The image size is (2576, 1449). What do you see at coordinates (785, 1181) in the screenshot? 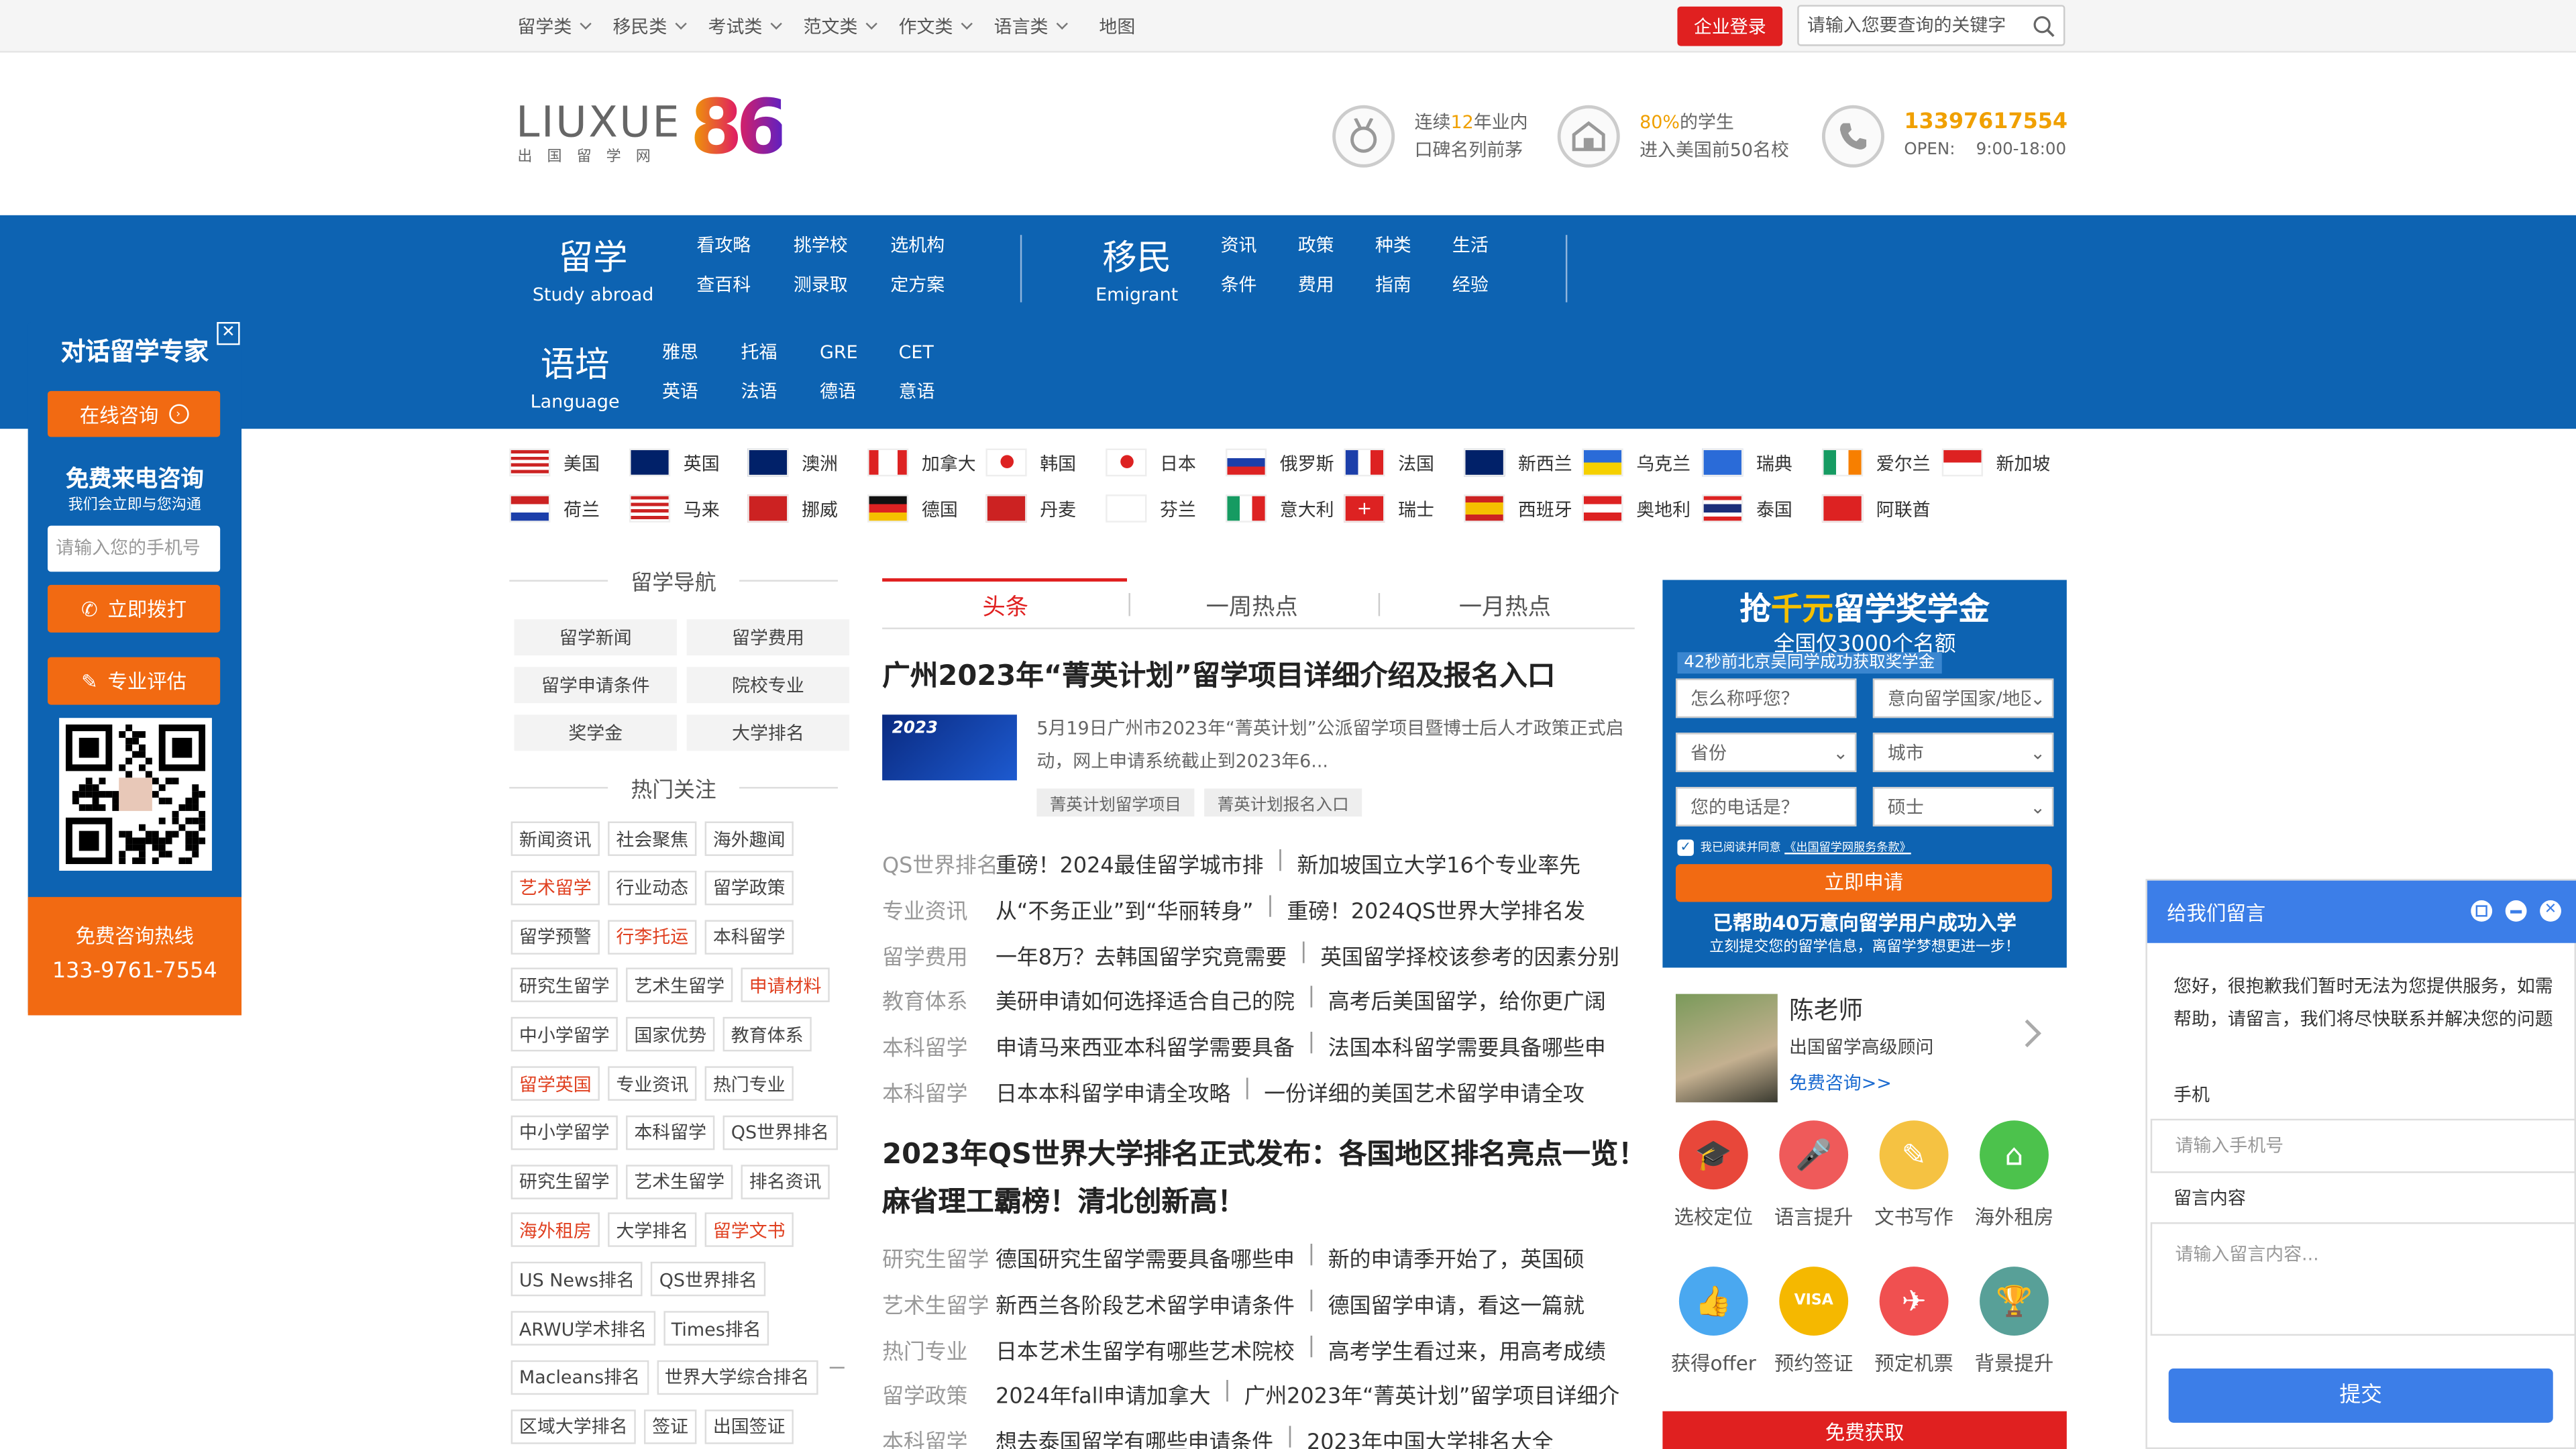
I see `hot-tag: 排名资讯` at bounding box center [785, 1181].